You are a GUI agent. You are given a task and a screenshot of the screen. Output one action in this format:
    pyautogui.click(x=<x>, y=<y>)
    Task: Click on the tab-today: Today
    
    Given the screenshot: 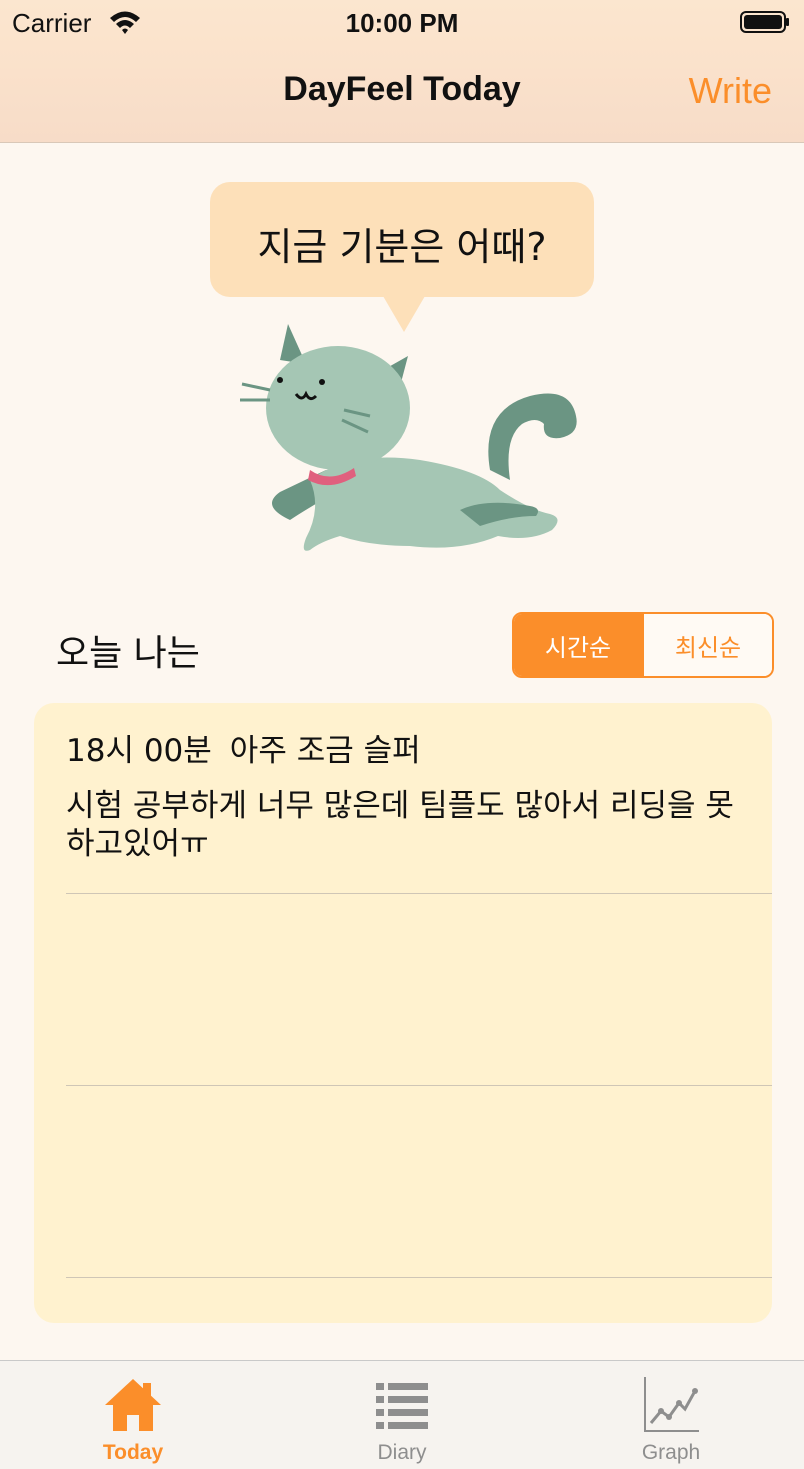 What is the action you would take?
    pyautogui.click(x=133, y=1415)
    